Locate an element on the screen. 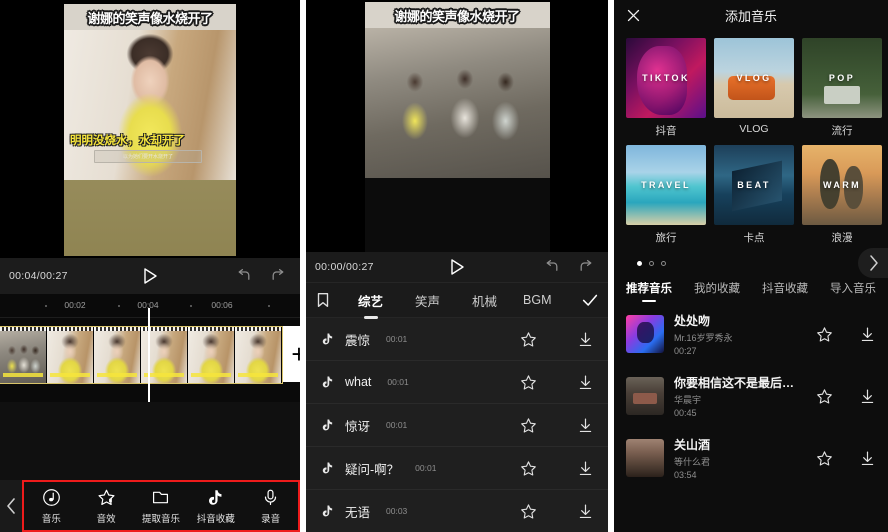 Image resolution: width=888 pixels, height=532 pixels. subtitle-box-text: 以为她们要开水烧开了 is located at coordinates (147, 157).